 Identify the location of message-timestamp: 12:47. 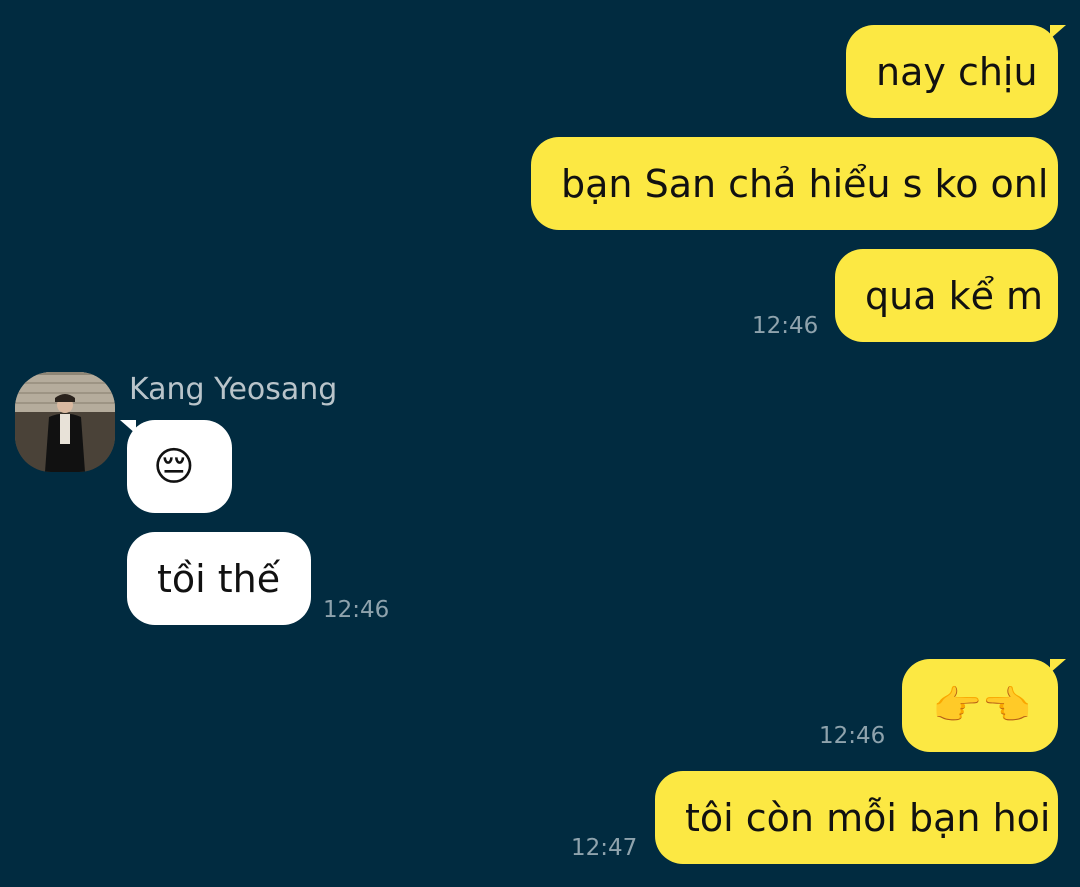
(604, 848).